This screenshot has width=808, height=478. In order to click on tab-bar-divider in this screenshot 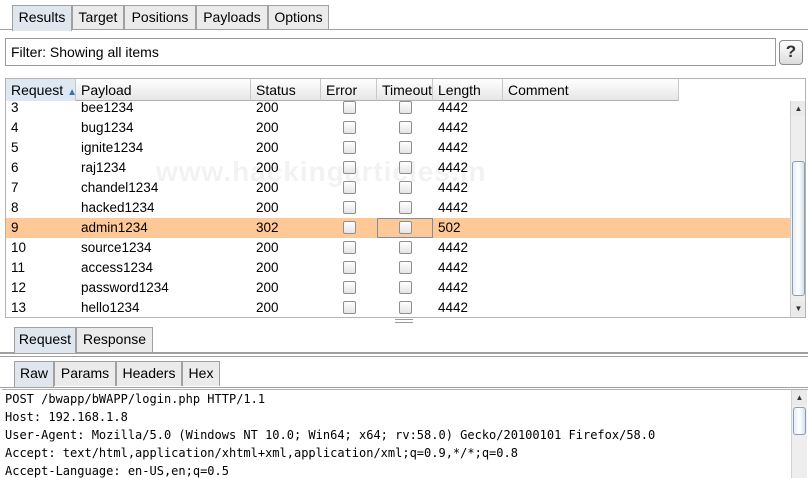, I will do `click(404, 387)`.